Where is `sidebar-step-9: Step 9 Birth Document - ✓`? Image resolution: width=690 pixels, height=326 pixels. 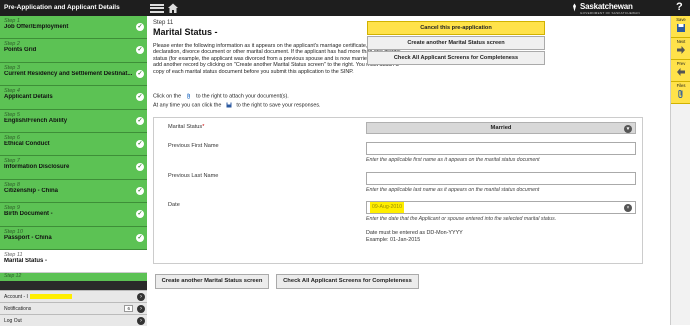
sidebar-step-9: Step 9 Birth Document - ✓ is located at coordinates (73, 215).